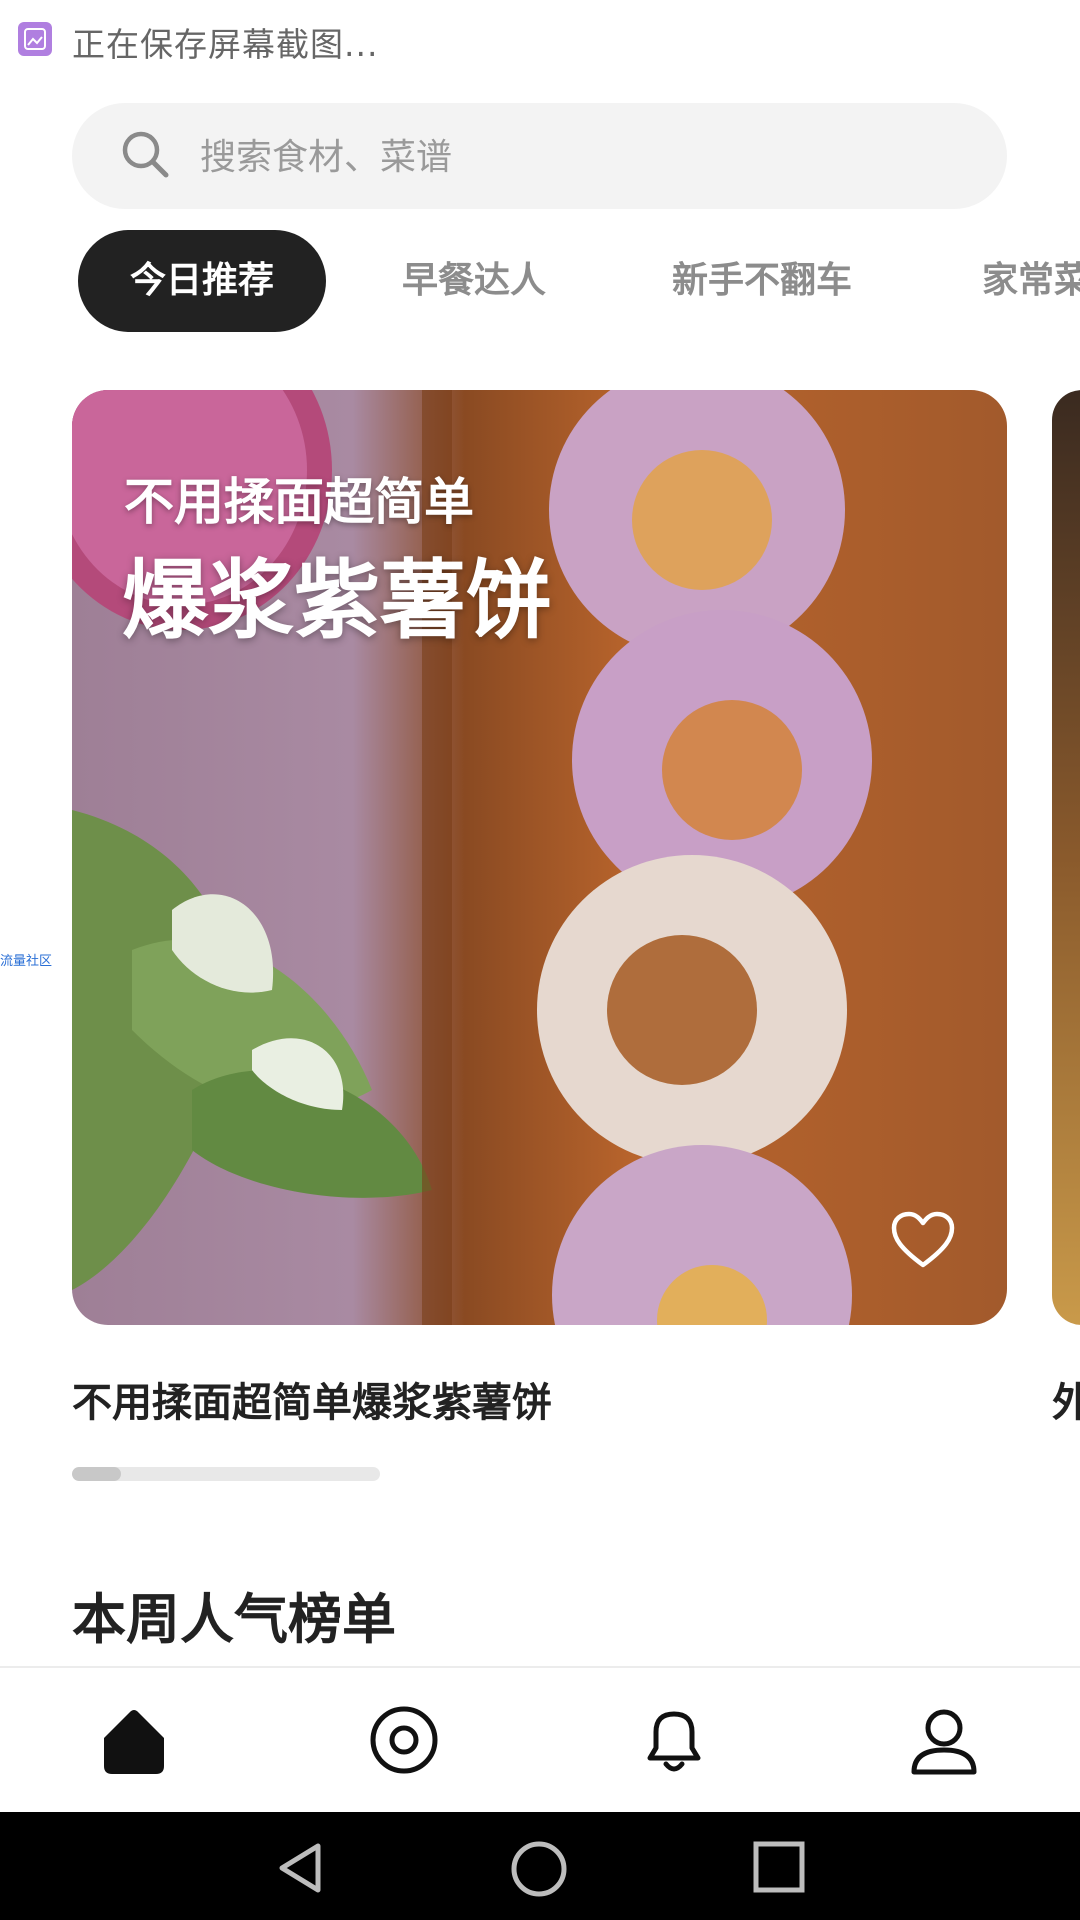 Image resolution: width=1080 pixels, height=1920 pixels. What do you see at coordinates (779, 1867) in the screenshot?
I see `recents-icon` at bounding box center [779, 1867].